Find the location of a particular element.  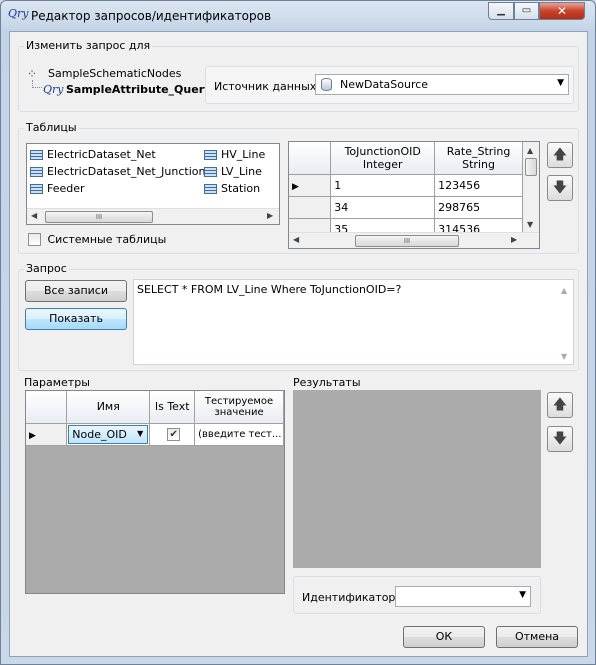

param-name-combo: Node_OID ▼ is located at coordinates (108, 434).